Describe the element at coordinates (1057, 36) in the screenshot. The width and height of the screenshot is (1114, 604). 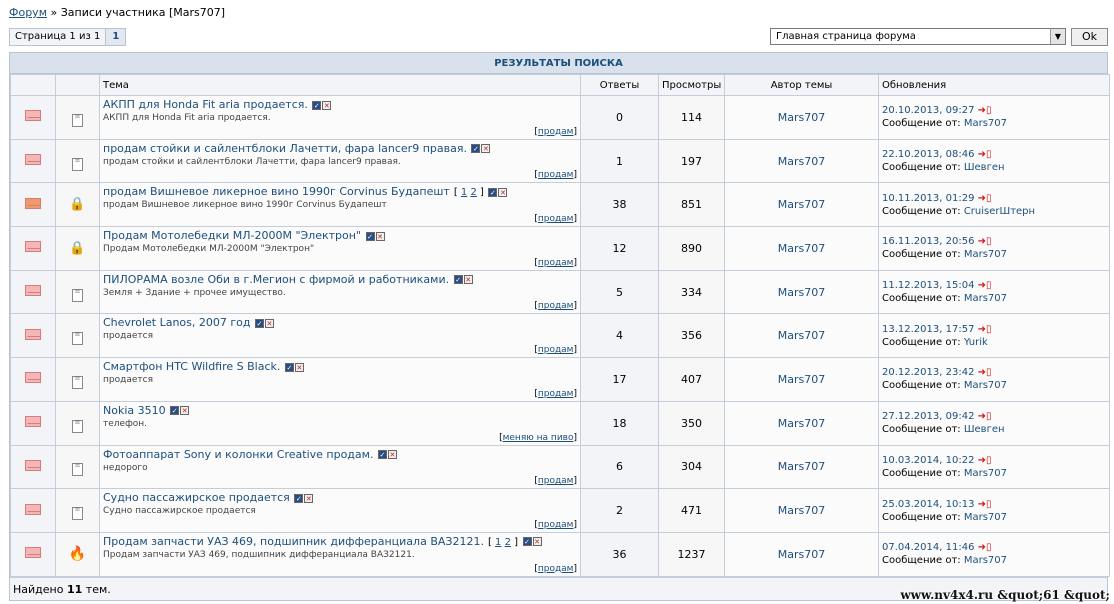
I see `dropdown-arrow-icon: ▼` at that location.